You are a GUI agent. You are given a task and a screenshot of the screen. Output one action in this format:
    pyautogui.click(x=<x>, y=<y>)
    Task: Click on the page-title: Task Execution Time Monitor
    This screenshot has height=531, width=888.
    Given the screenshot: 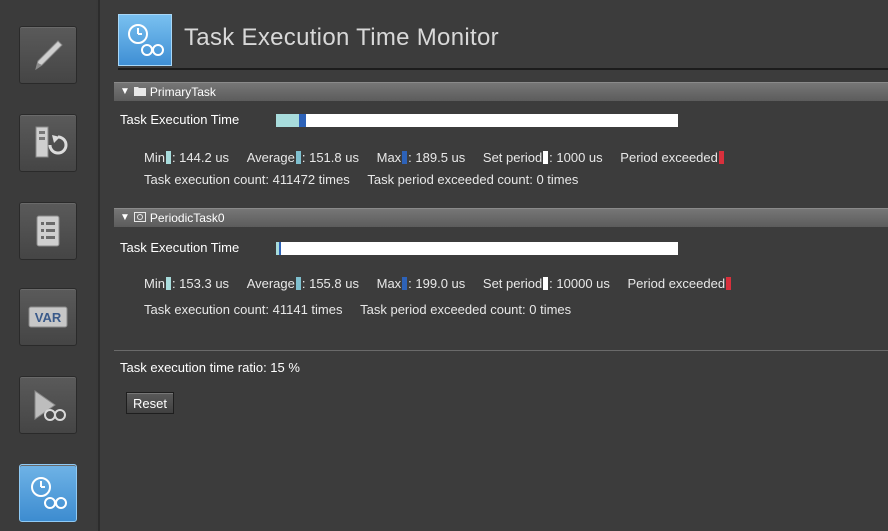 What is the action you would take?
    pyautogui.click(x=341, y=37)
    